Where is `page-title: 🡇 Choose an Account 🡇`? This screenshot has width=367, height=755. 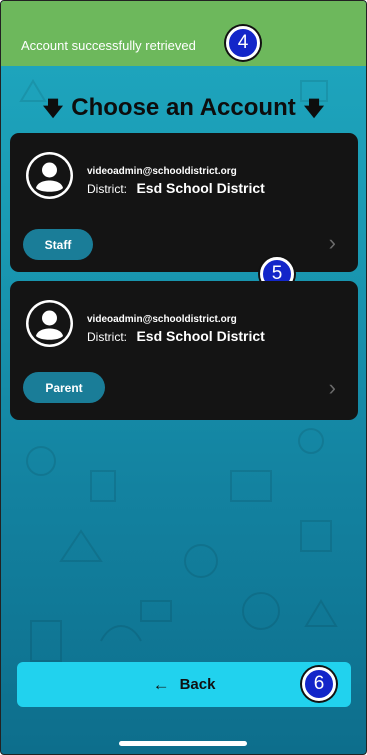
page-title: 🡇 Choose an Account 🡇 is located at coordinates (183, 111).